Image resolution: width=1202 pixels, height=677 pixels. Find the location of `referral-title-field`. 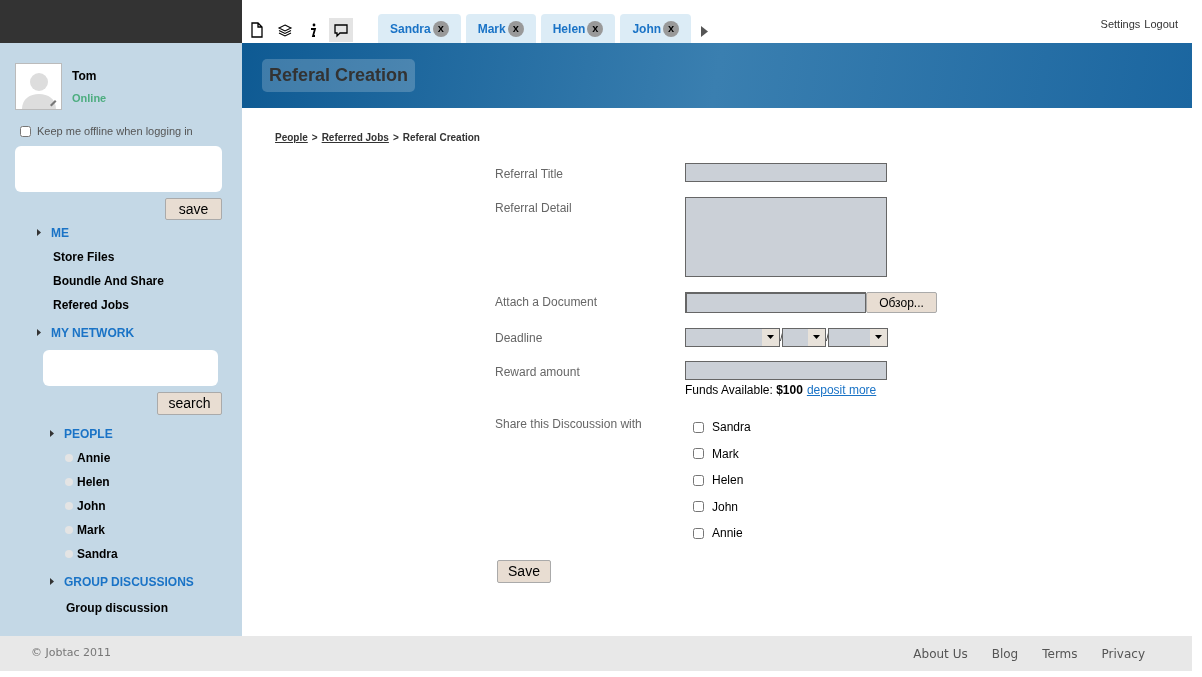

referral-title-field is located at coordinates (786, 172).